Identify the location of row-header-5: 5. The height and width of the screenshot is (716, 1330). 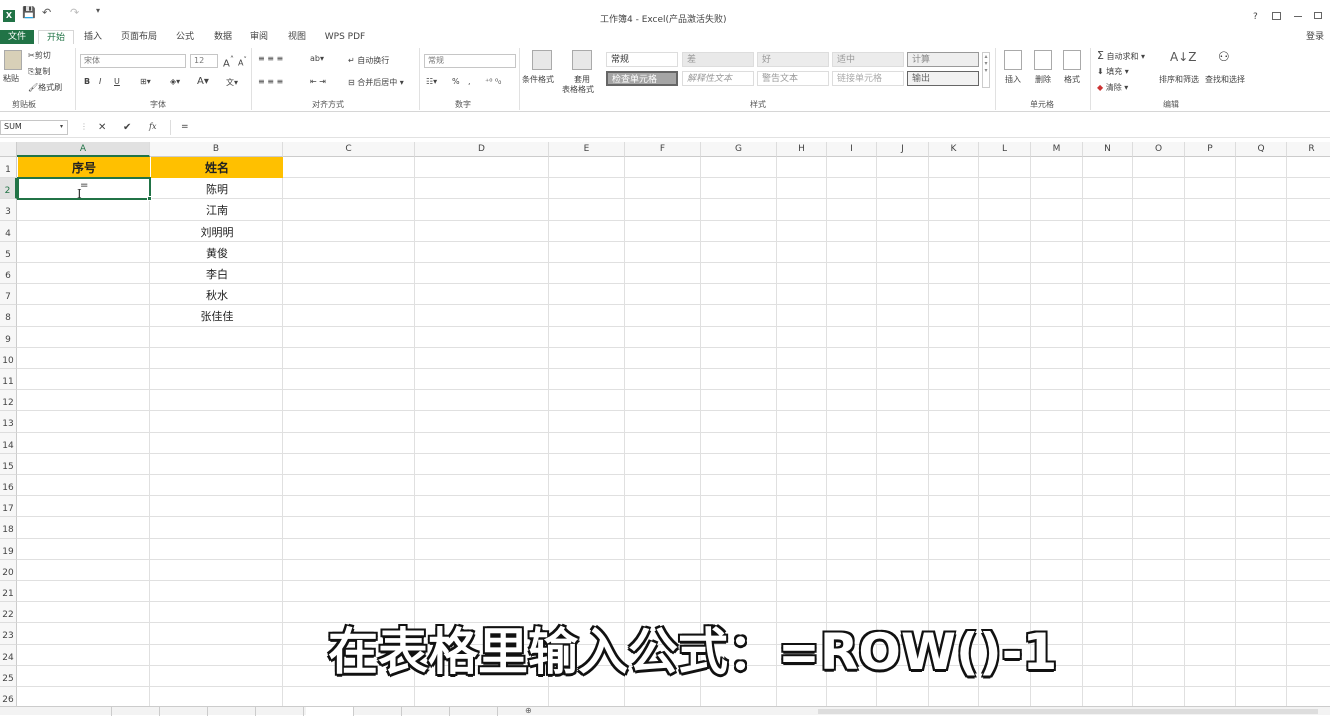
(8, 252).